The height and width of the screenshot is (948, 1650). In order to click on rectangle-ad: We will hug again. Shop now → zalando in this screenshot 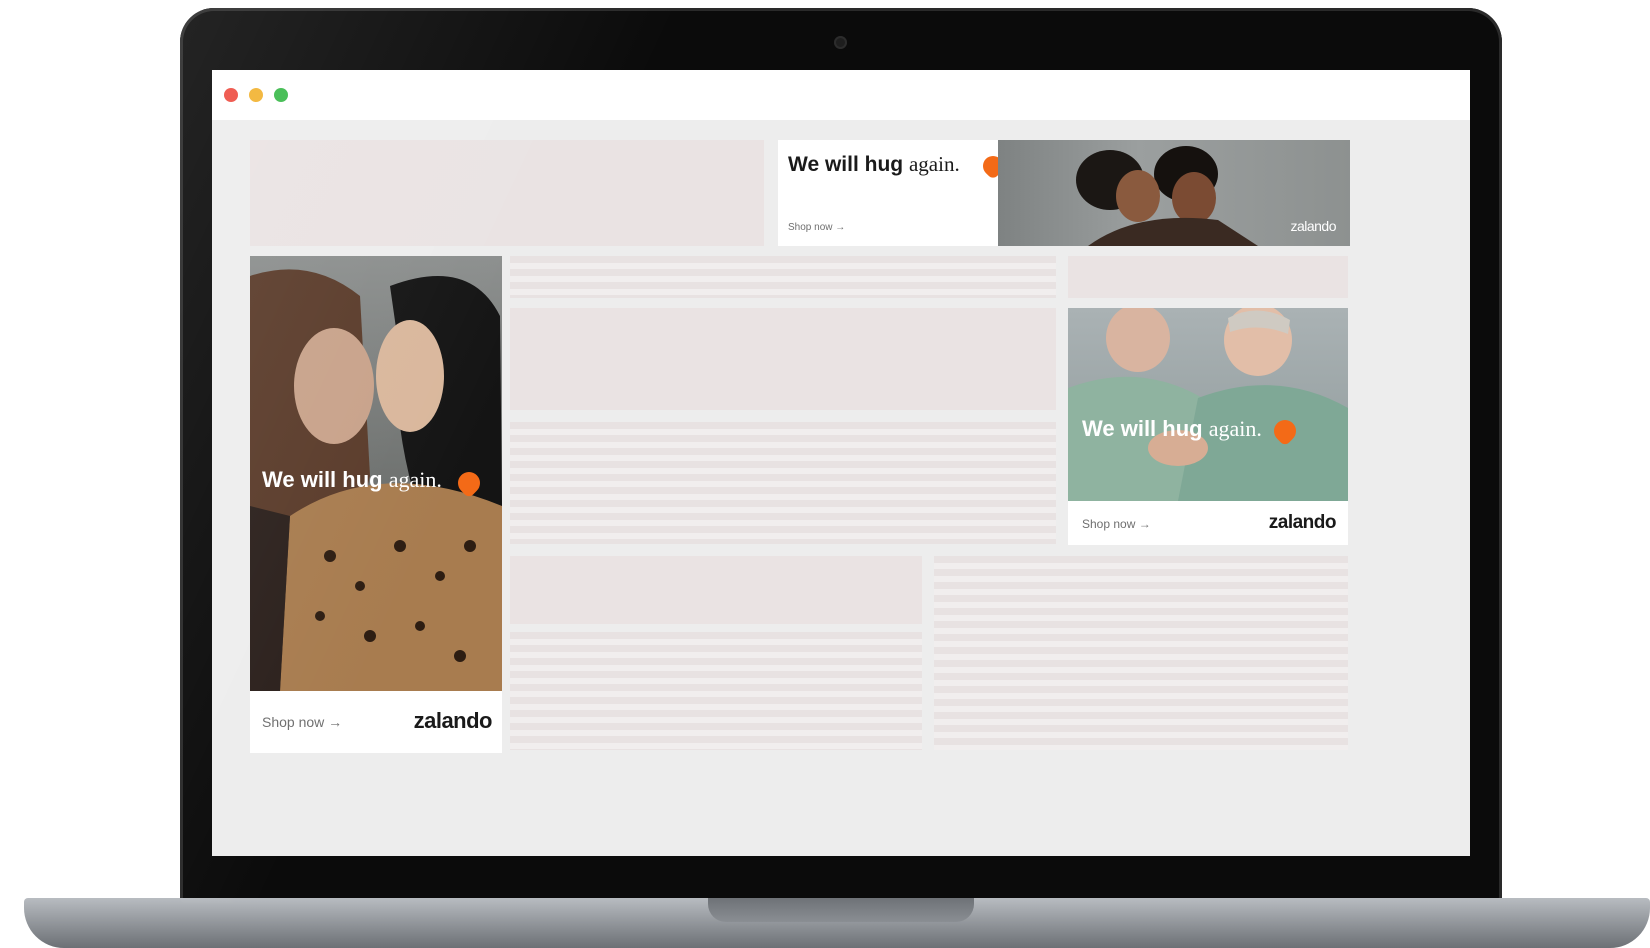, I will do `click(1208, 426)`.